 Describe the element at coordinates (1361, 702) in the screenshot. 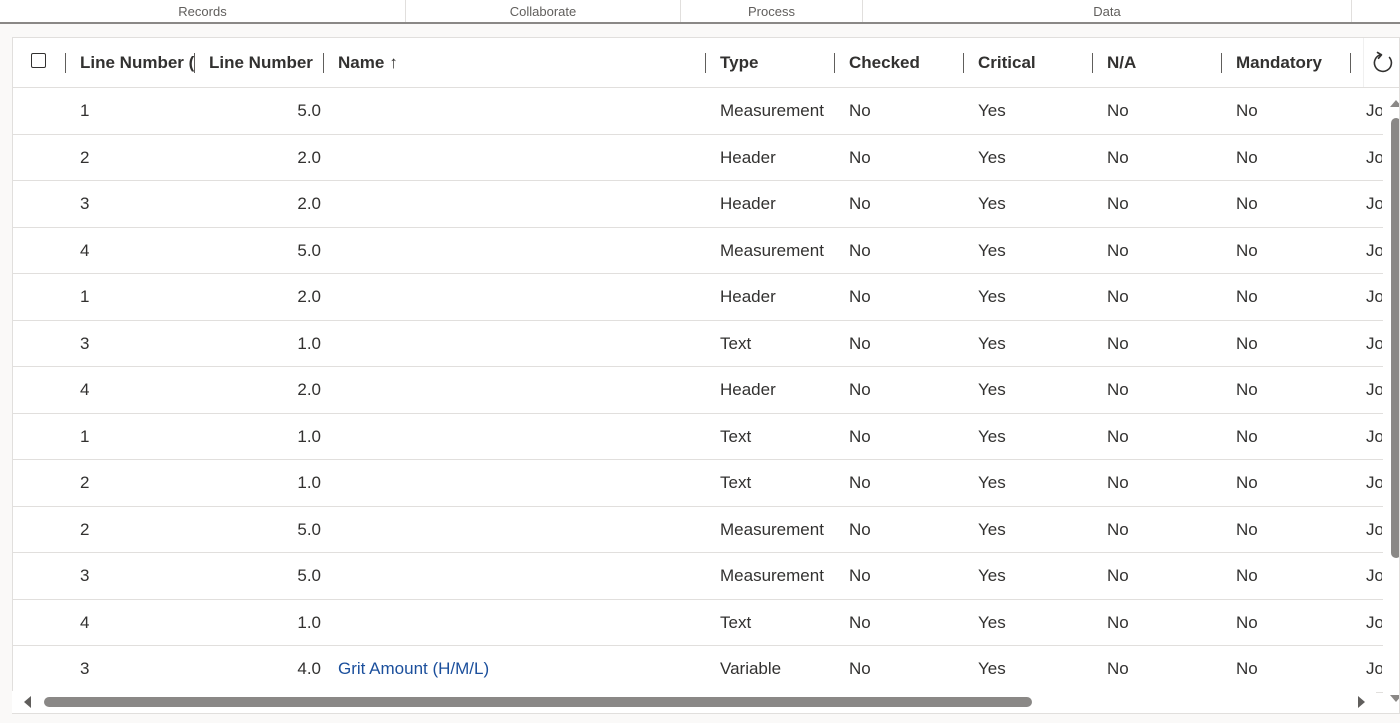

I see `scroll-right-icon` at that location.